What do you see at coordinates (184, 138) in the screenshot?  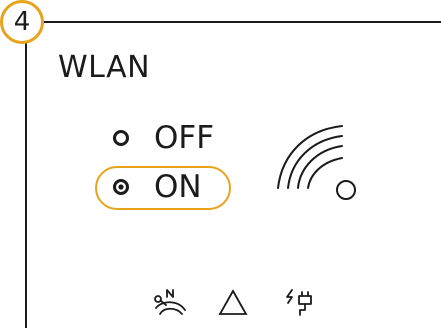 I see `option-off-label: OFF` at bounding box center [184, 138].